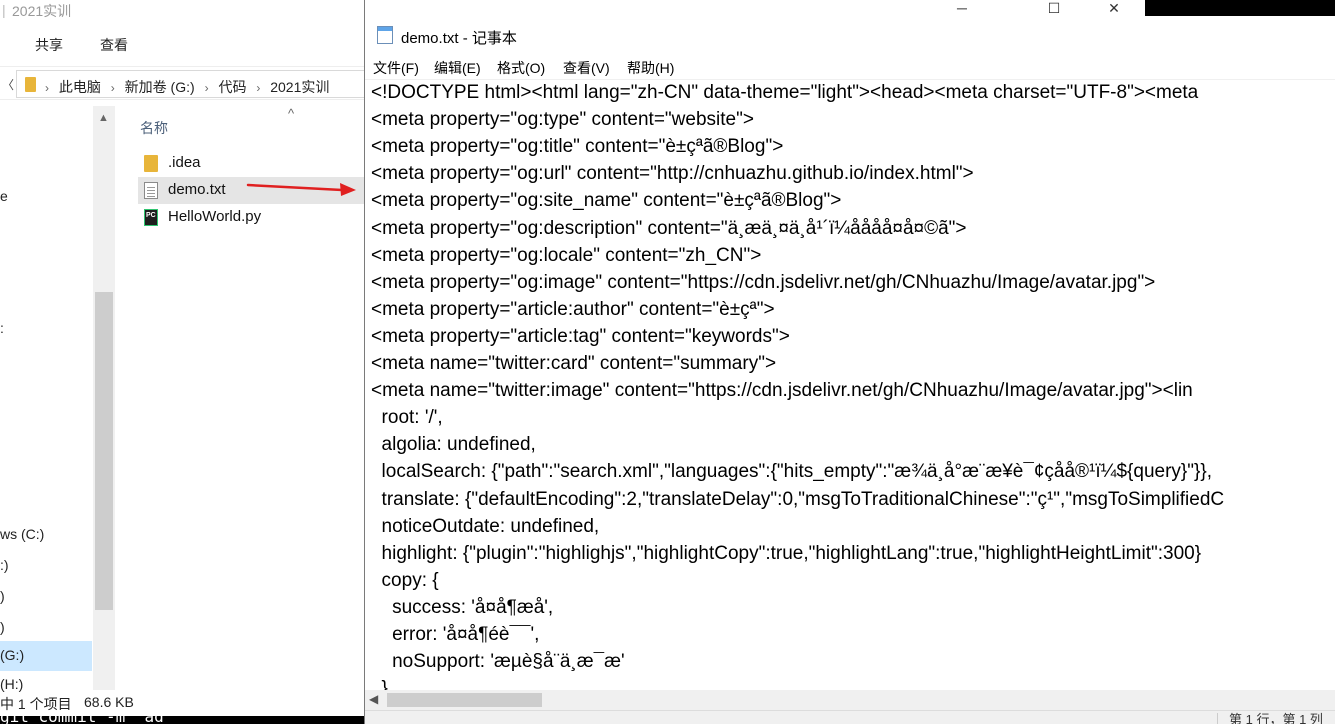 The height and width of the screenshot is (724, 1335). I want to click on cursor-position: 第 1 行，第 1 列, so click(1276, 718).